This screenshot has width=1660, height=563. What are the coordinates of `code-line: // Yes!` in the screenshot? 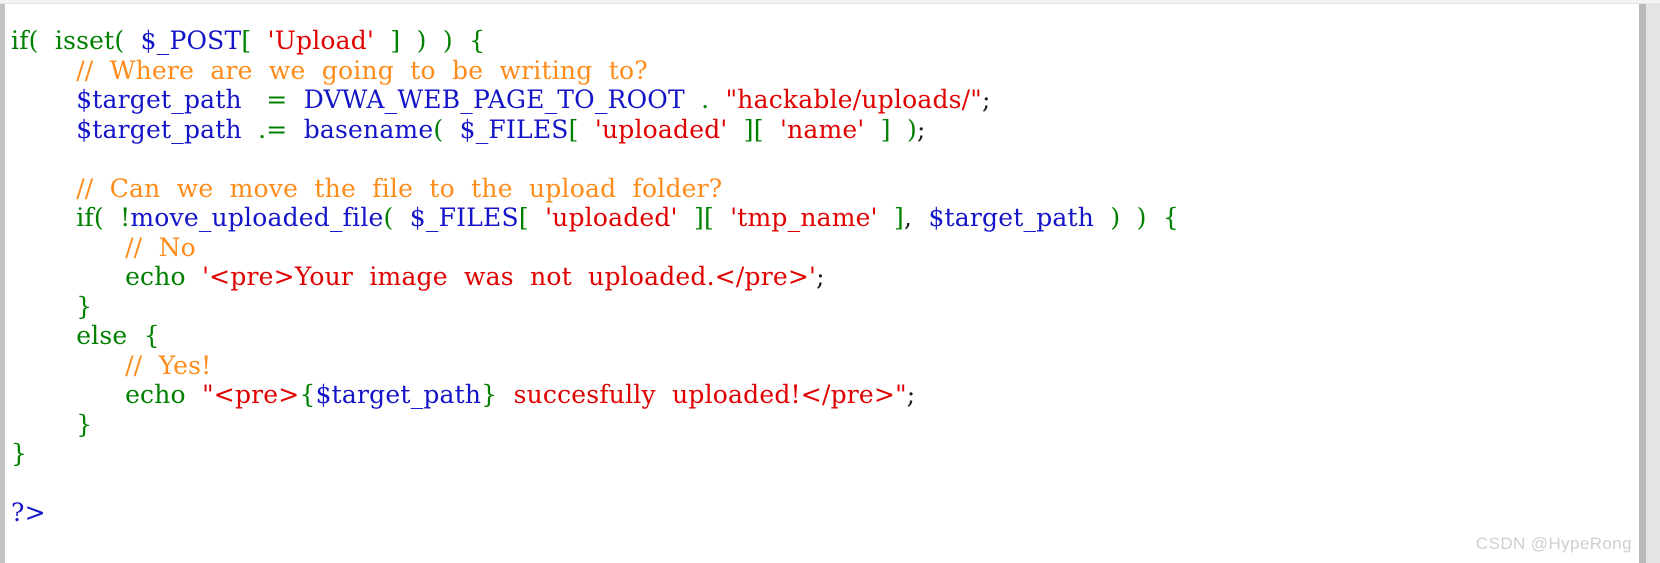 It's located at (827, 366).